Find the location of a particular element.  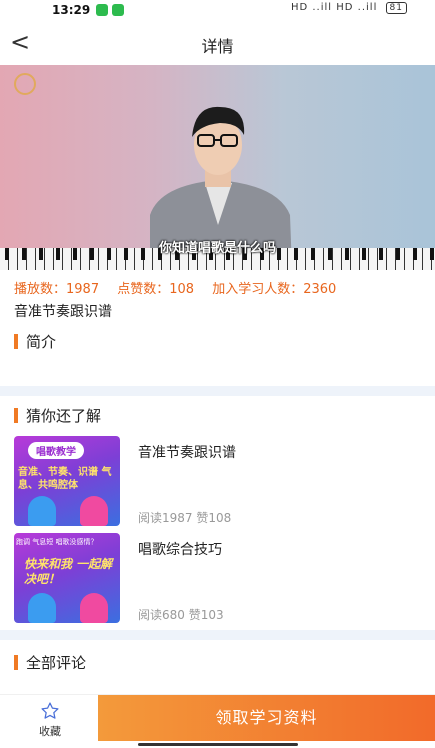

video-title: 音准节奏跟识谱 is located at coordinates (63, 312).